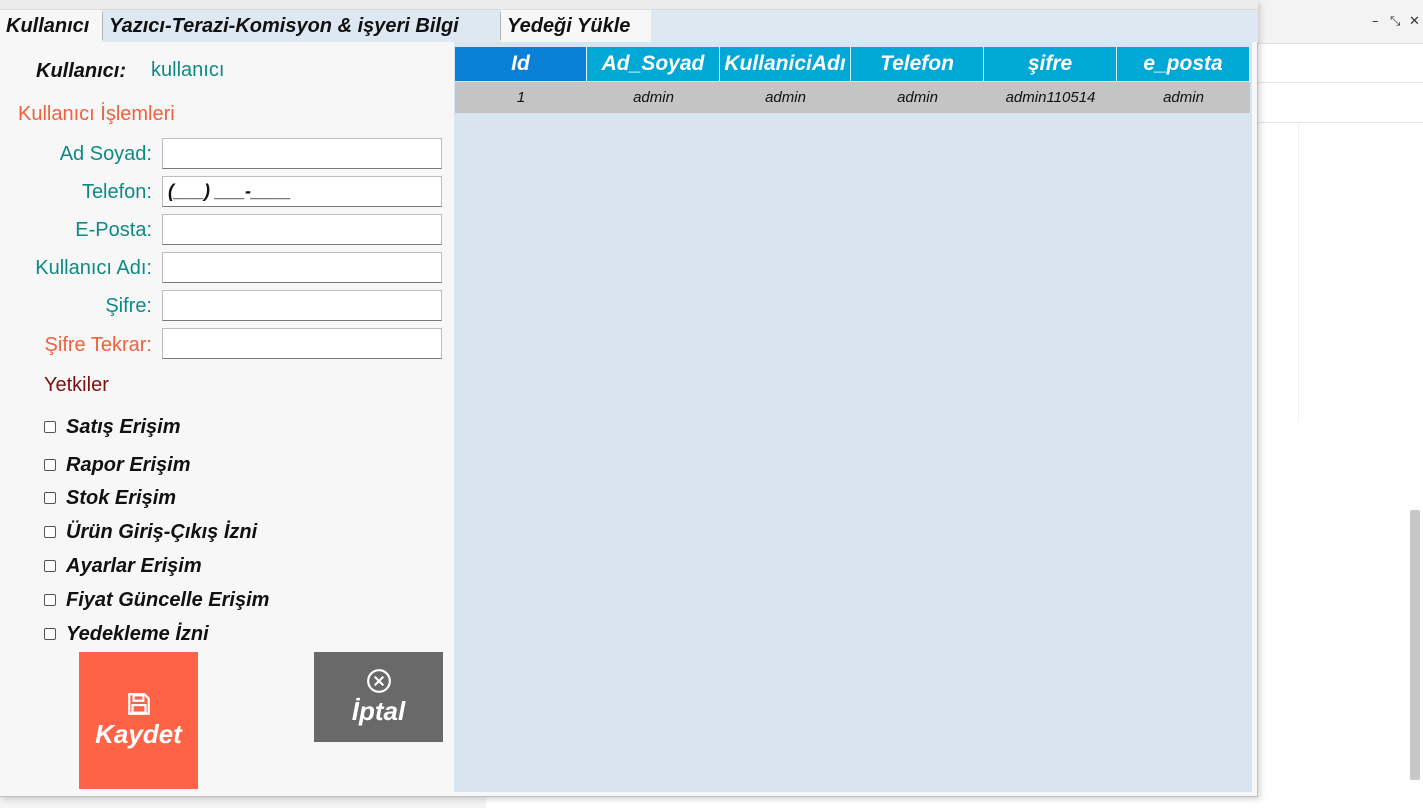 The image size is (1423, 808). Describe the element at coordinates (521, 97) in the screenshot. I see `grid-cell: 1` at that location.